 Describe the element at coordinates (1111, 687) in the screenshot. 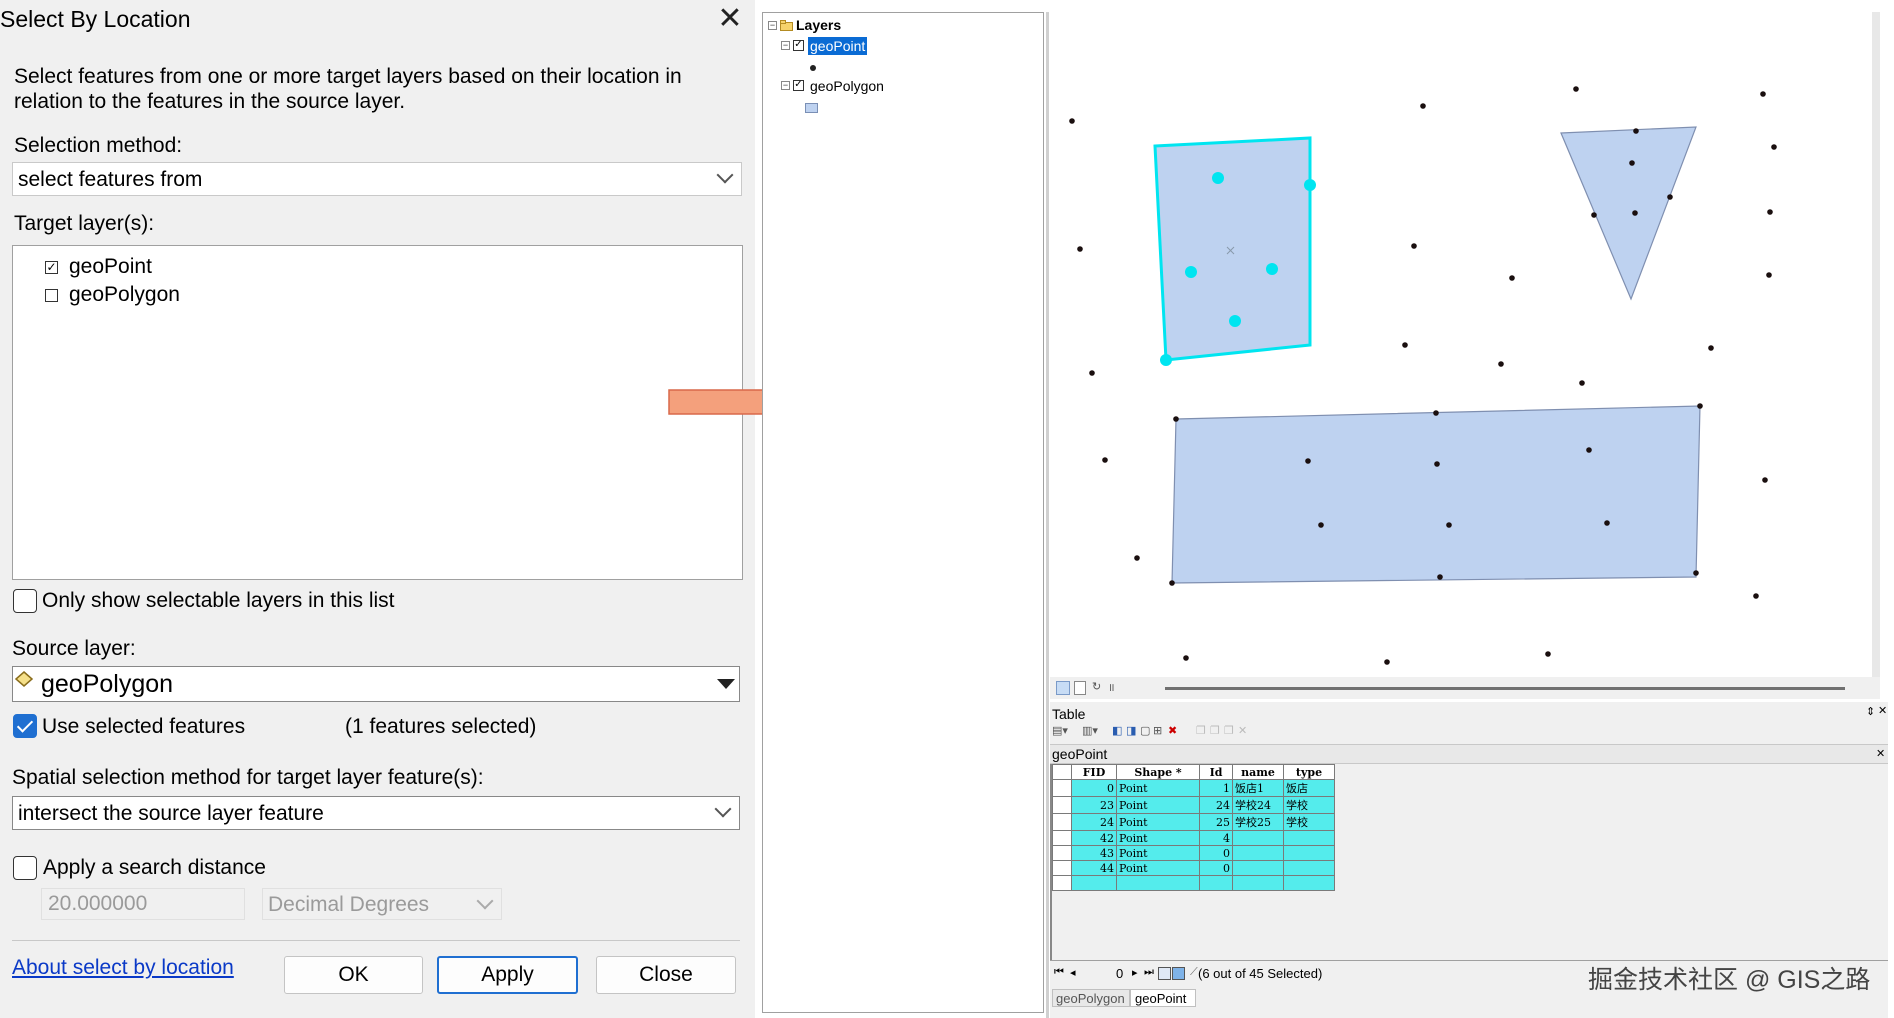

I see `pause-icon: ॥` at that location.